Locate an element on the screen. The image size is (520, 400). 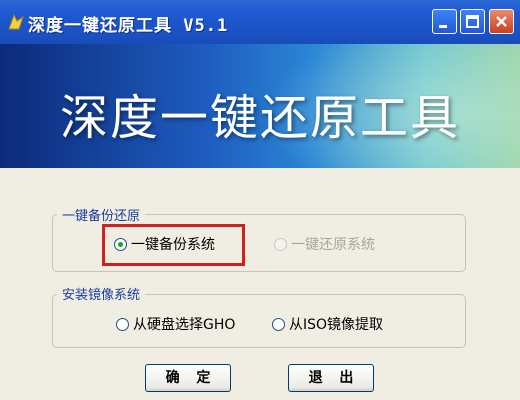
highlight-box is located at coordinates (173, 245).